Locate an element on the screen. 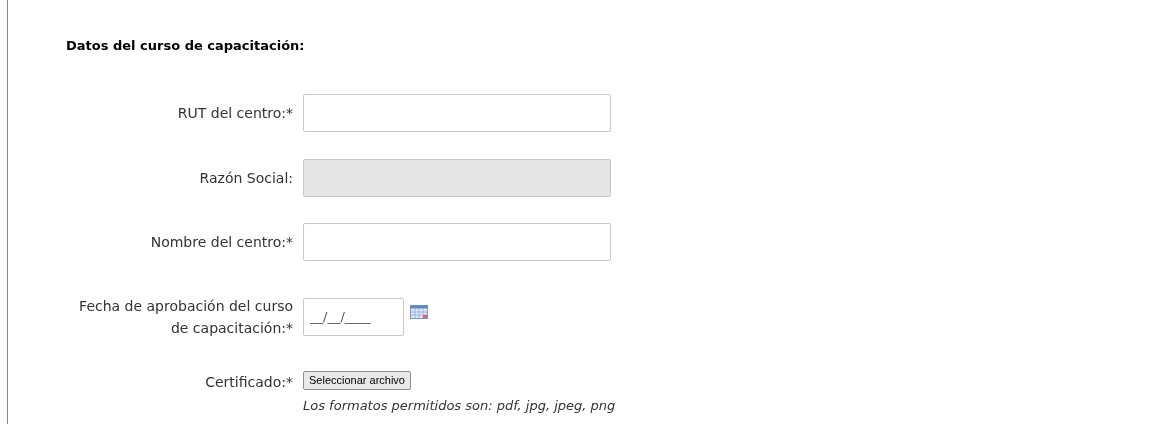 The image size is (1176, 424). section-title: Datos del curso de capacitación: is located at coordinates (186, 46).